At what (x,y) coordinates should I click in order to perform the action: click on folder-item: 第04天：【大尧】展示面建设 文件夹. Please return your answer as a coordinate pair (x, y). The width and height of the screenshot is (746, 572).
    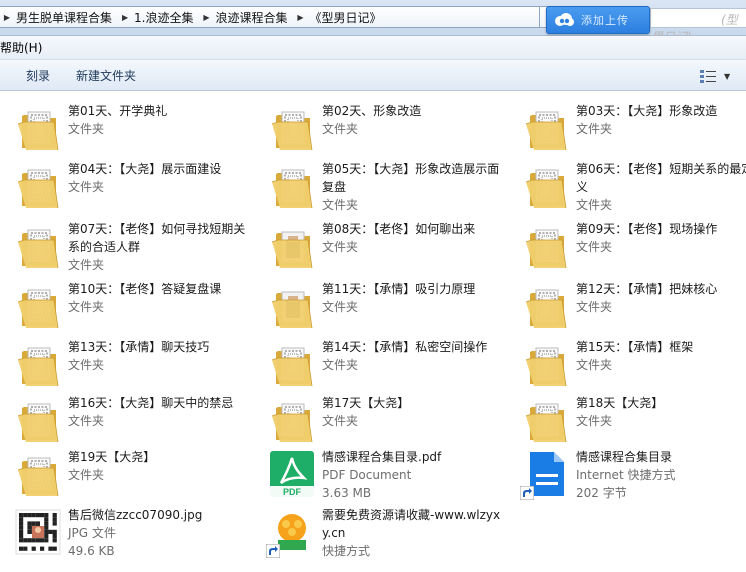
    Looking at the image, I should click on (127, 187).